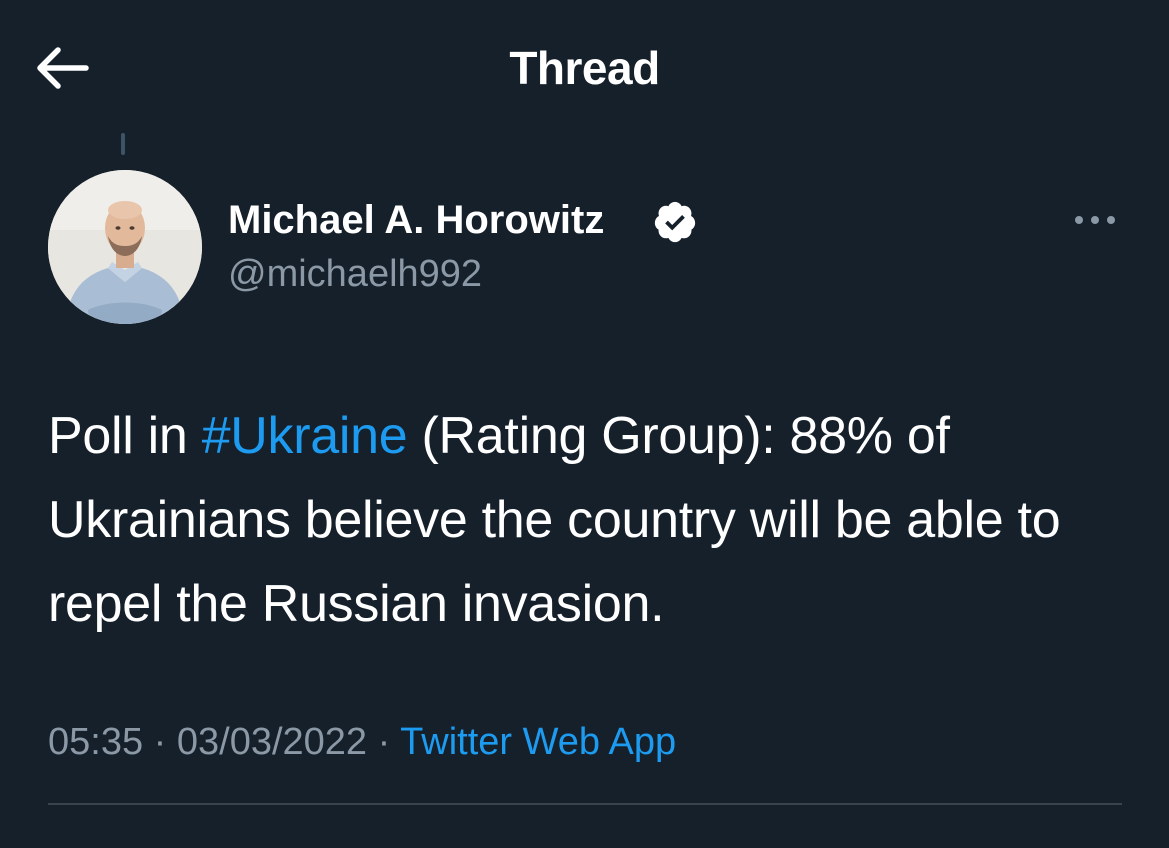 Image resolution: width=1169 pixels, height=848 pixels. What do you see at coordinates (125, 436) in the screenshot?
I see `tweet-text-part: Poll in` at bounding box center [125, 436].